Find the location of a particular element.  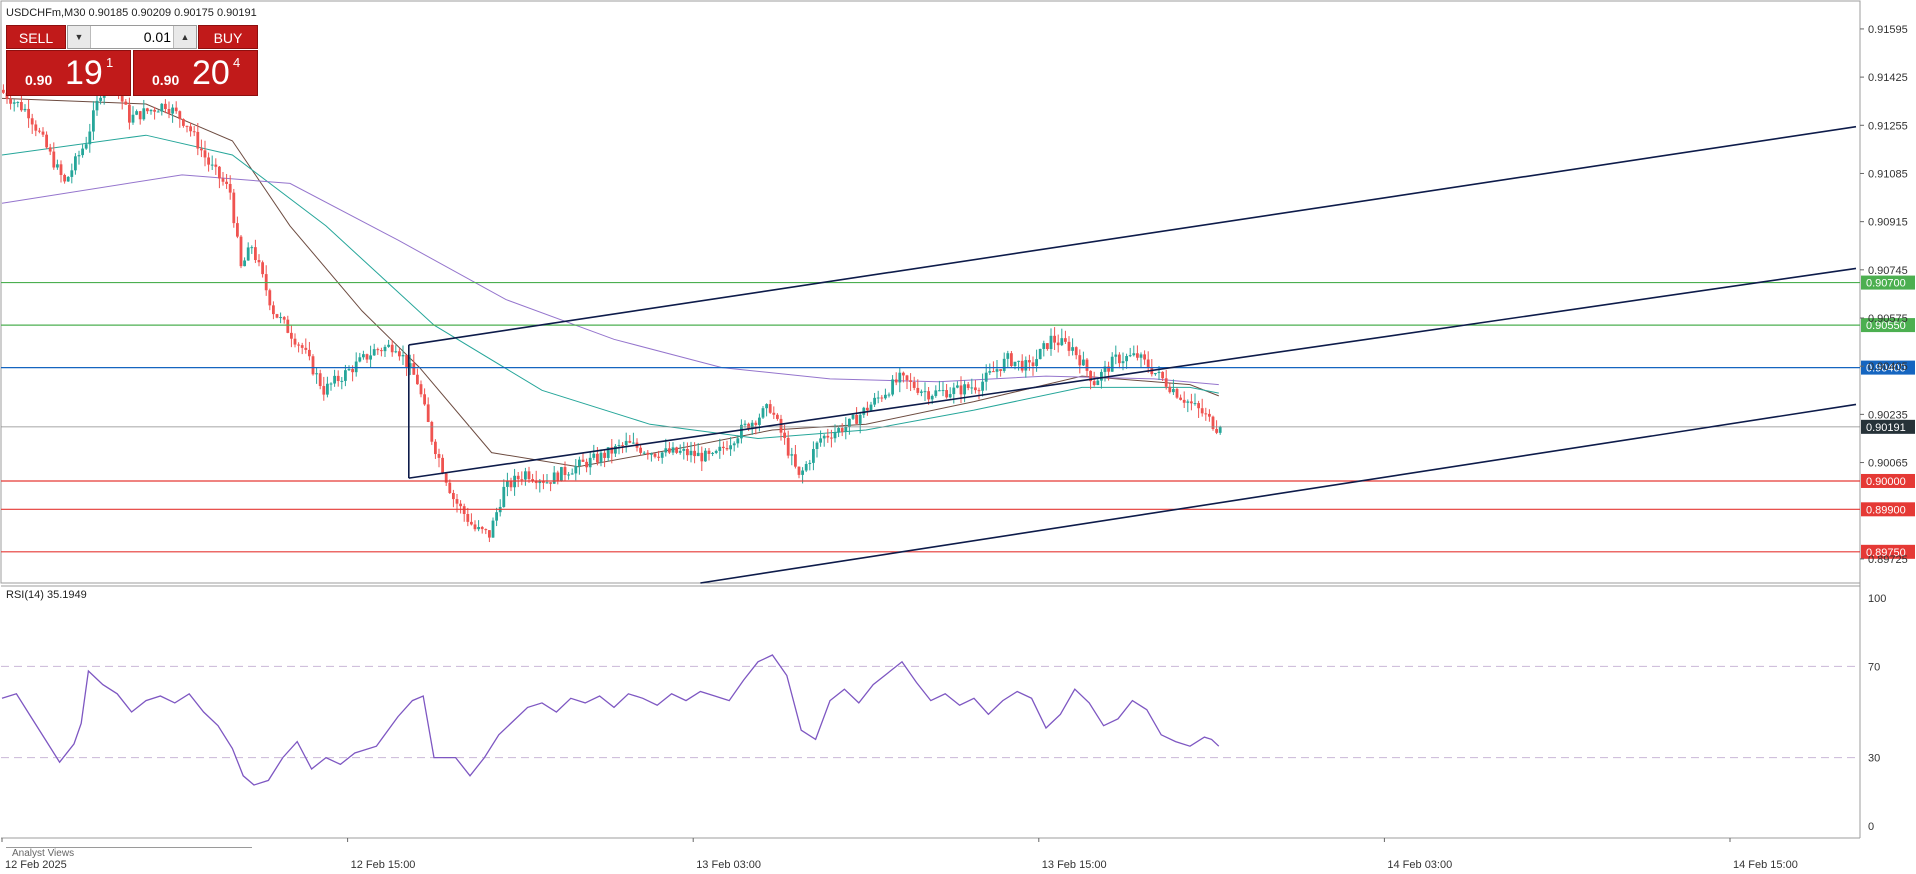

price-tick-label: 0.90745 is located at coordinates (1888, 271).